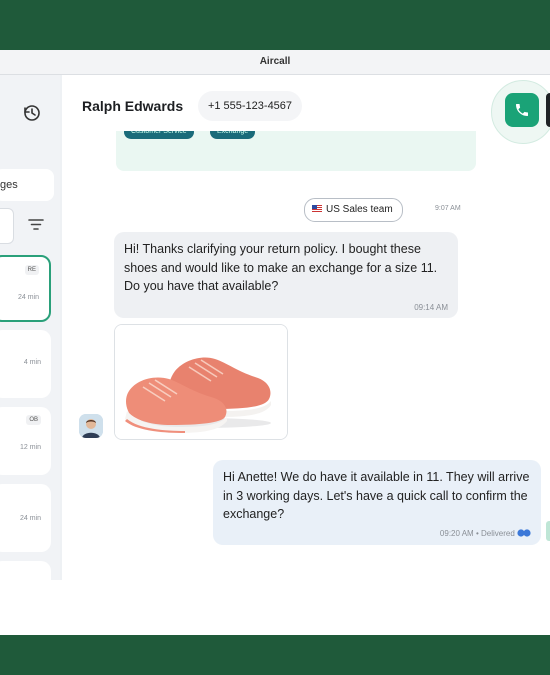 The width and height of the screenshot is (550, 675). What do you see at coordinates (448, 208) in the screenshot?
I see `message-time: 9:07 AM` at bounding box center [448, 208].